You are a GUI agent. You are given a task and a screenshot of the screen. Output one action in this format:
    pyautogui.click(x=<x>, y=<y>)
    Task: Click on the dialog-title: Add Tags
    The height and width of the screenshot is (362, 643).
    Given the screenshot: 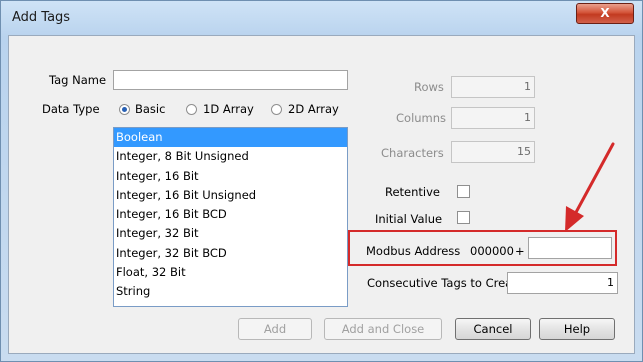 What is the action you would take?
    pyautogui.click(x=41, y=17)
    